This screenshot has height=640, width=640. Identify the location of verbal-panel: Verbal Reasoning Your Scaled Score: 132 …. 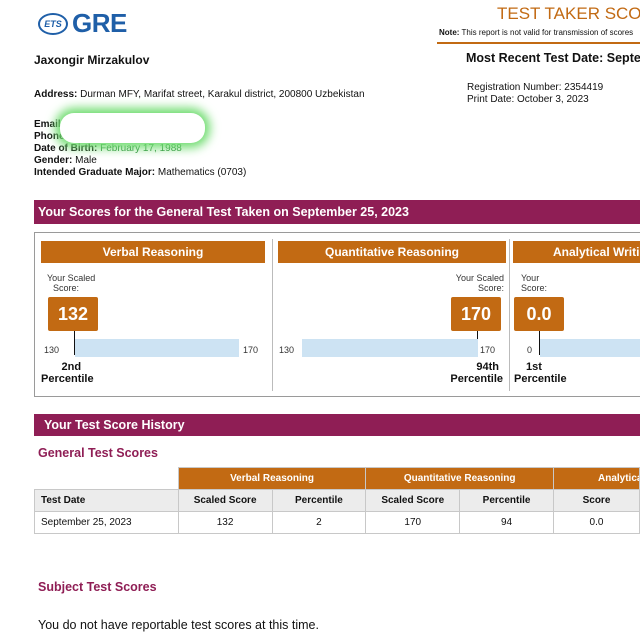
(155, 316).